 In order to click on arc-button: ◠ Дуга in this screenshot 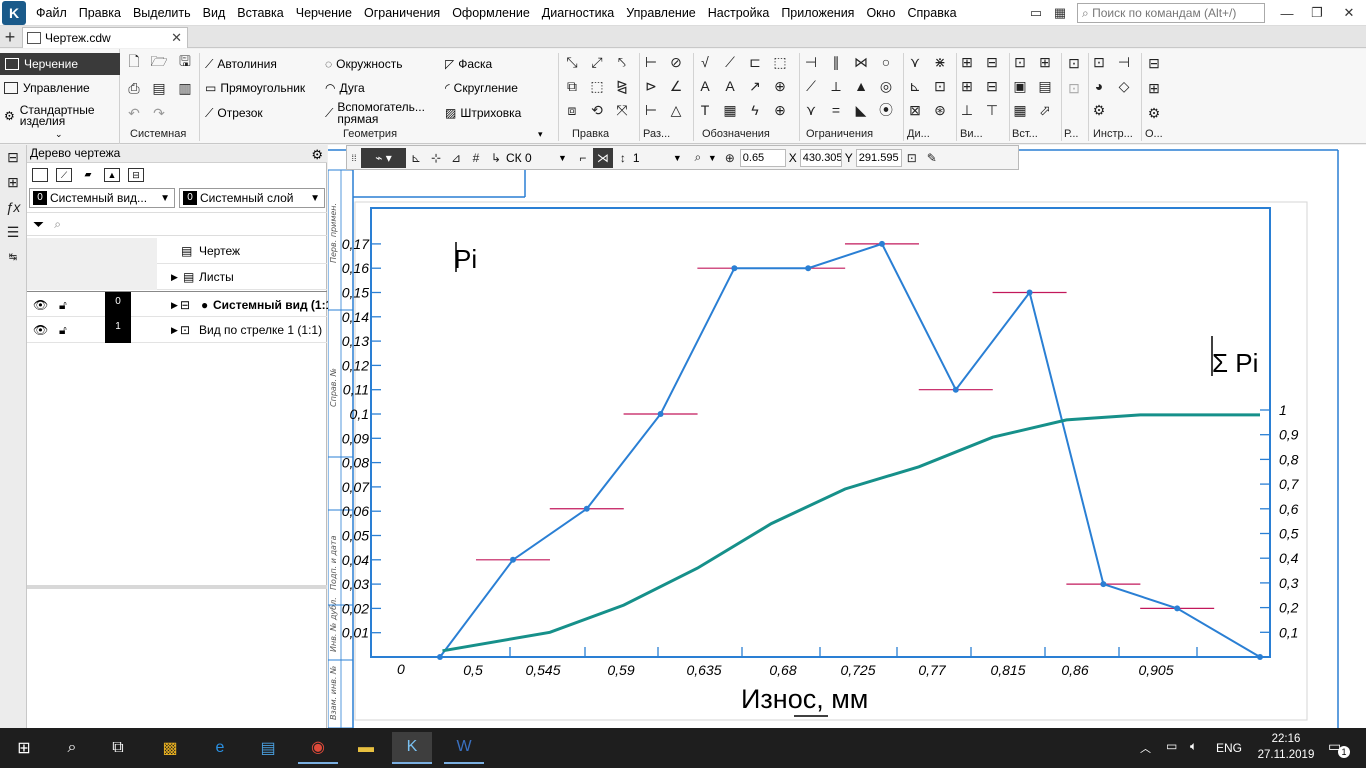, I will do `click(345, 88)`.